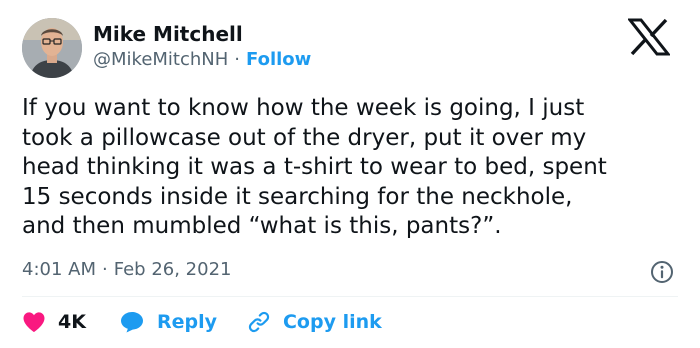 The height and width of the screenshot is (348, 700). I want to click on tweet-time: 4:01 AM, so click(59, 269).